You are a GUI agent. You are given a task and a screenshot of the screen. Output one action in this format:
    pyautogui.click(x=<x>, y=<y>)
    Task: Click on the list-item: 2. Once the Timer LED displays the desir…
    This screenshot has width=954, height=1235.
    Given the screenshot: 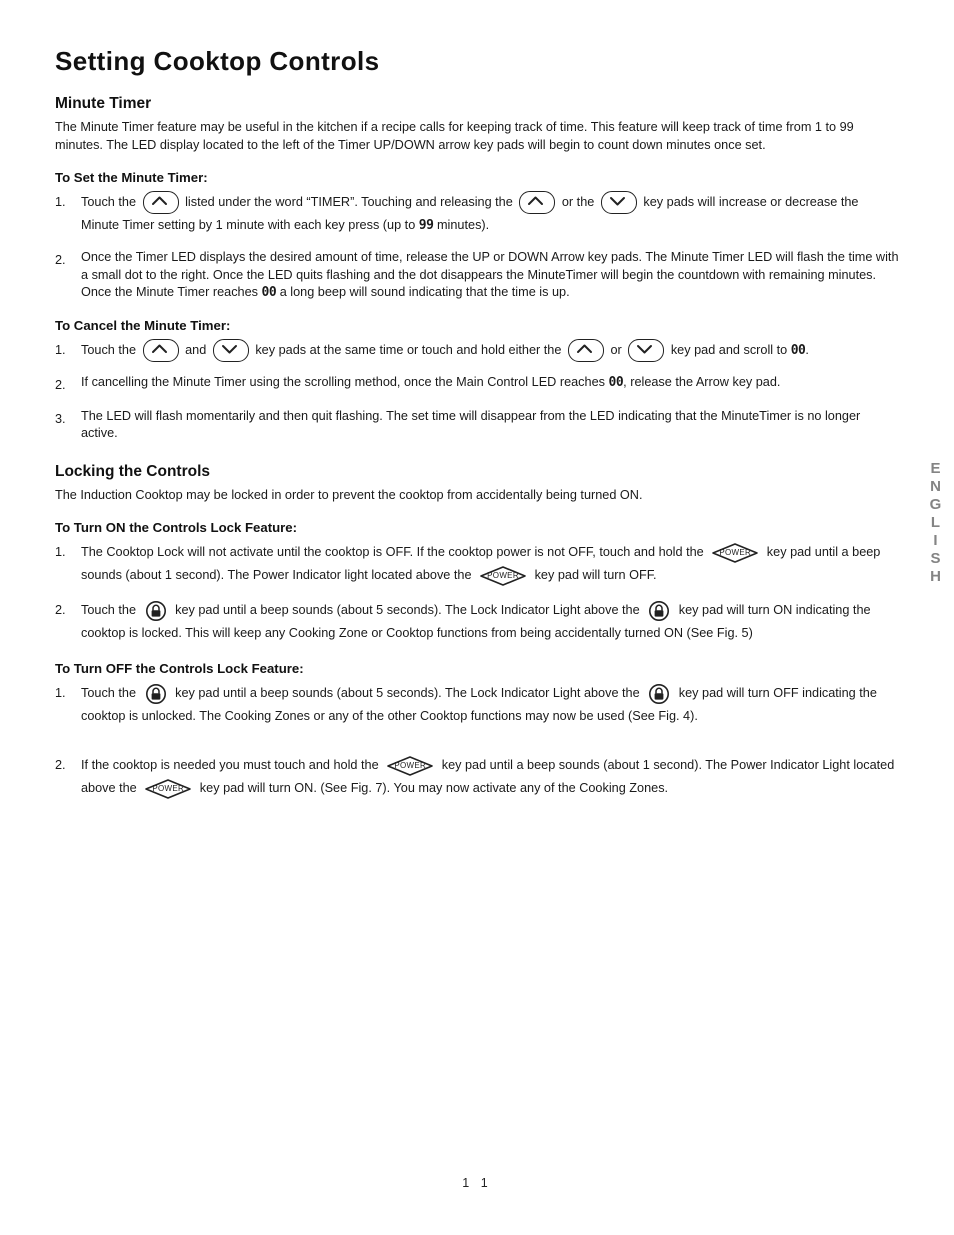 What is the action you would take?
    pyautogui.click(x=477, y=275)
    